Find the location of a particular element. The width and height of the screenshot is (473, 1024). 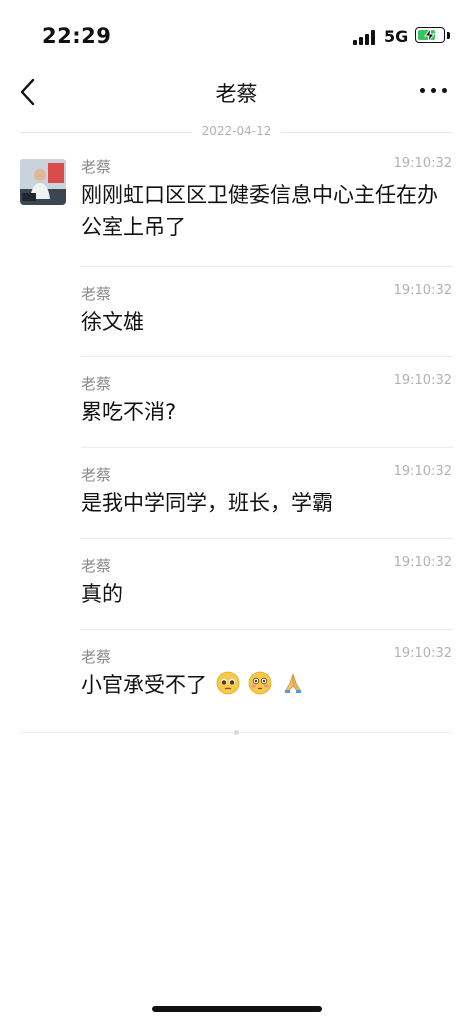

message-item: 老蔡 19:10:32 徐文雄 is located at coordinates (267, 318).